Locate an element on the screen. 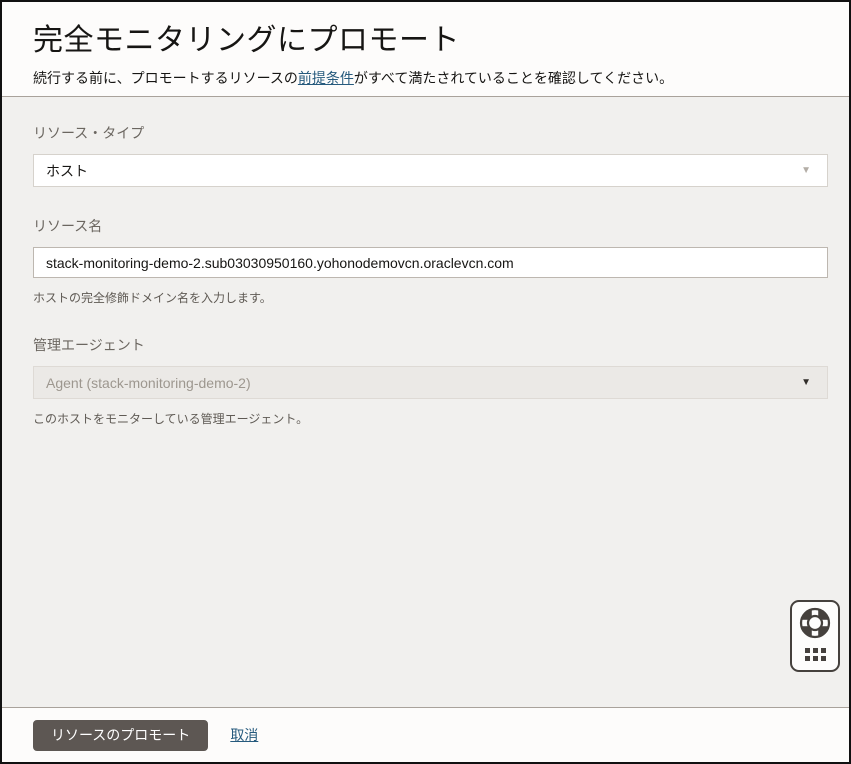 This screenshot has height=764, width=851. subtitle-text-after: がすべて満たされていることを確認してください。 is located at coordinates (513, 78).